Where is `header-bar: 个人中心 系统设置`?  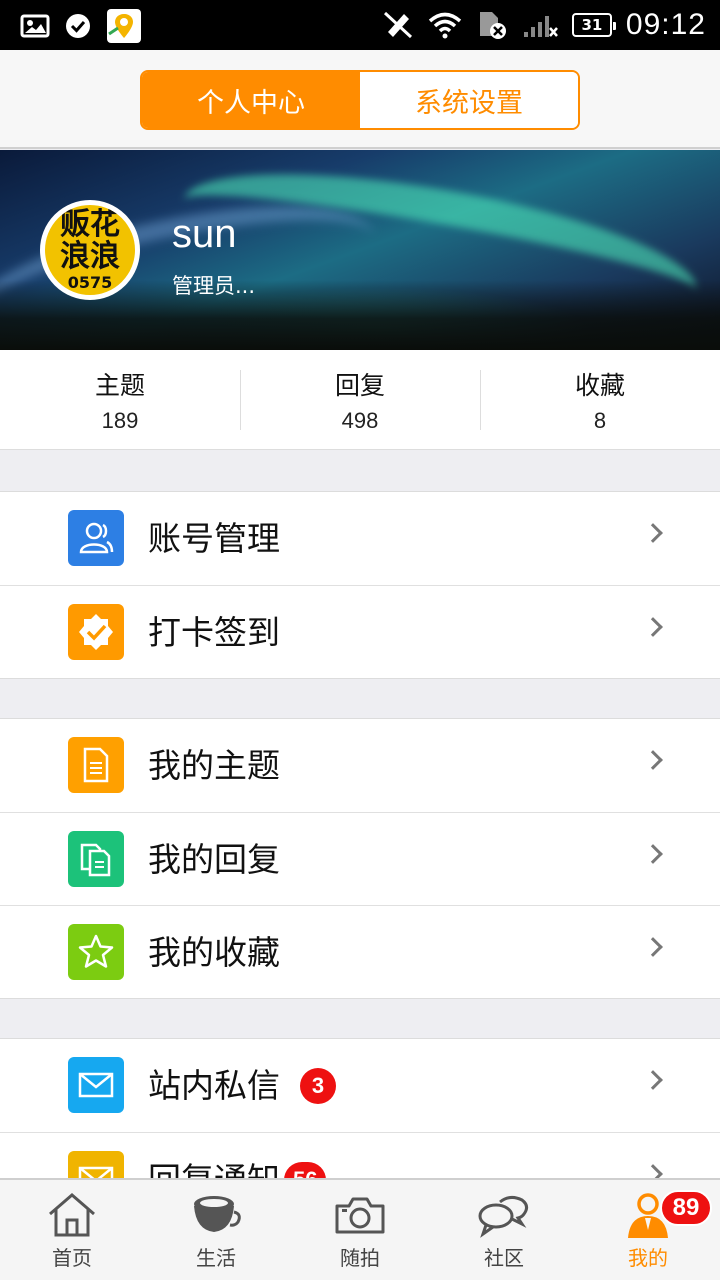
header-bar: 个人中心 系统设置 is located at coordinates (360, 99).